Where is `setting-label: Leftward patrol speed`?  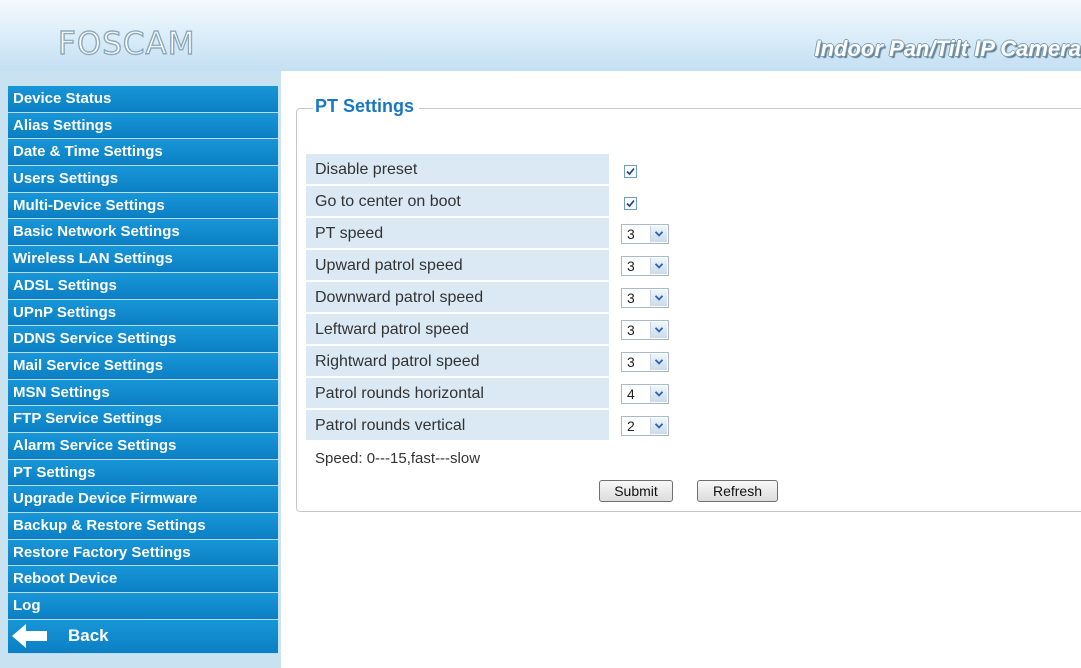
setting-label: Leftward patrol speed is located at coordinates (457, 329).